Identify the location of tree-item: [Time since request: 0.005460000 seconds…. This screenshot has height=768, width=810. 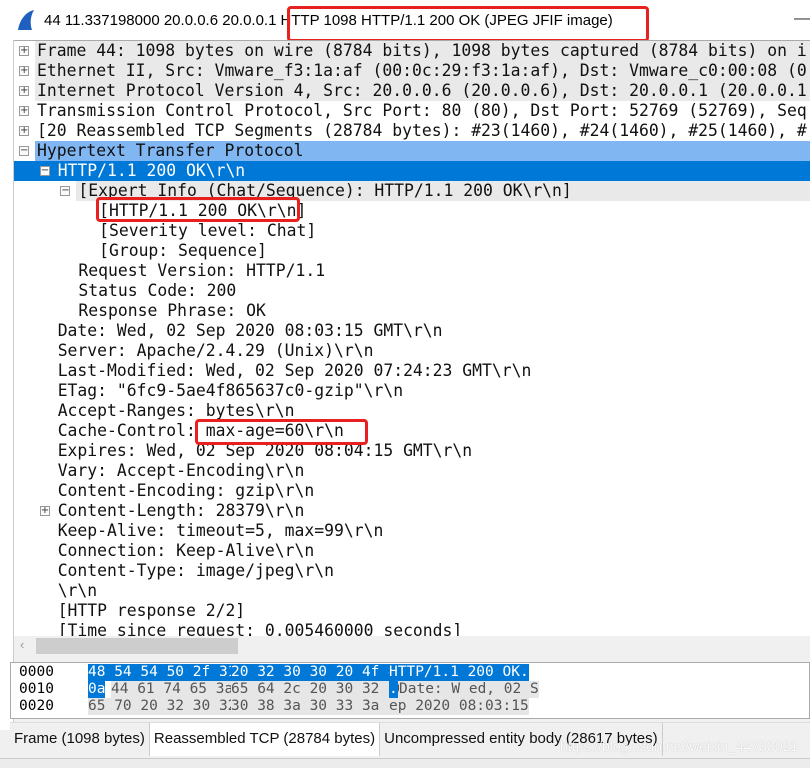
(412, 628).